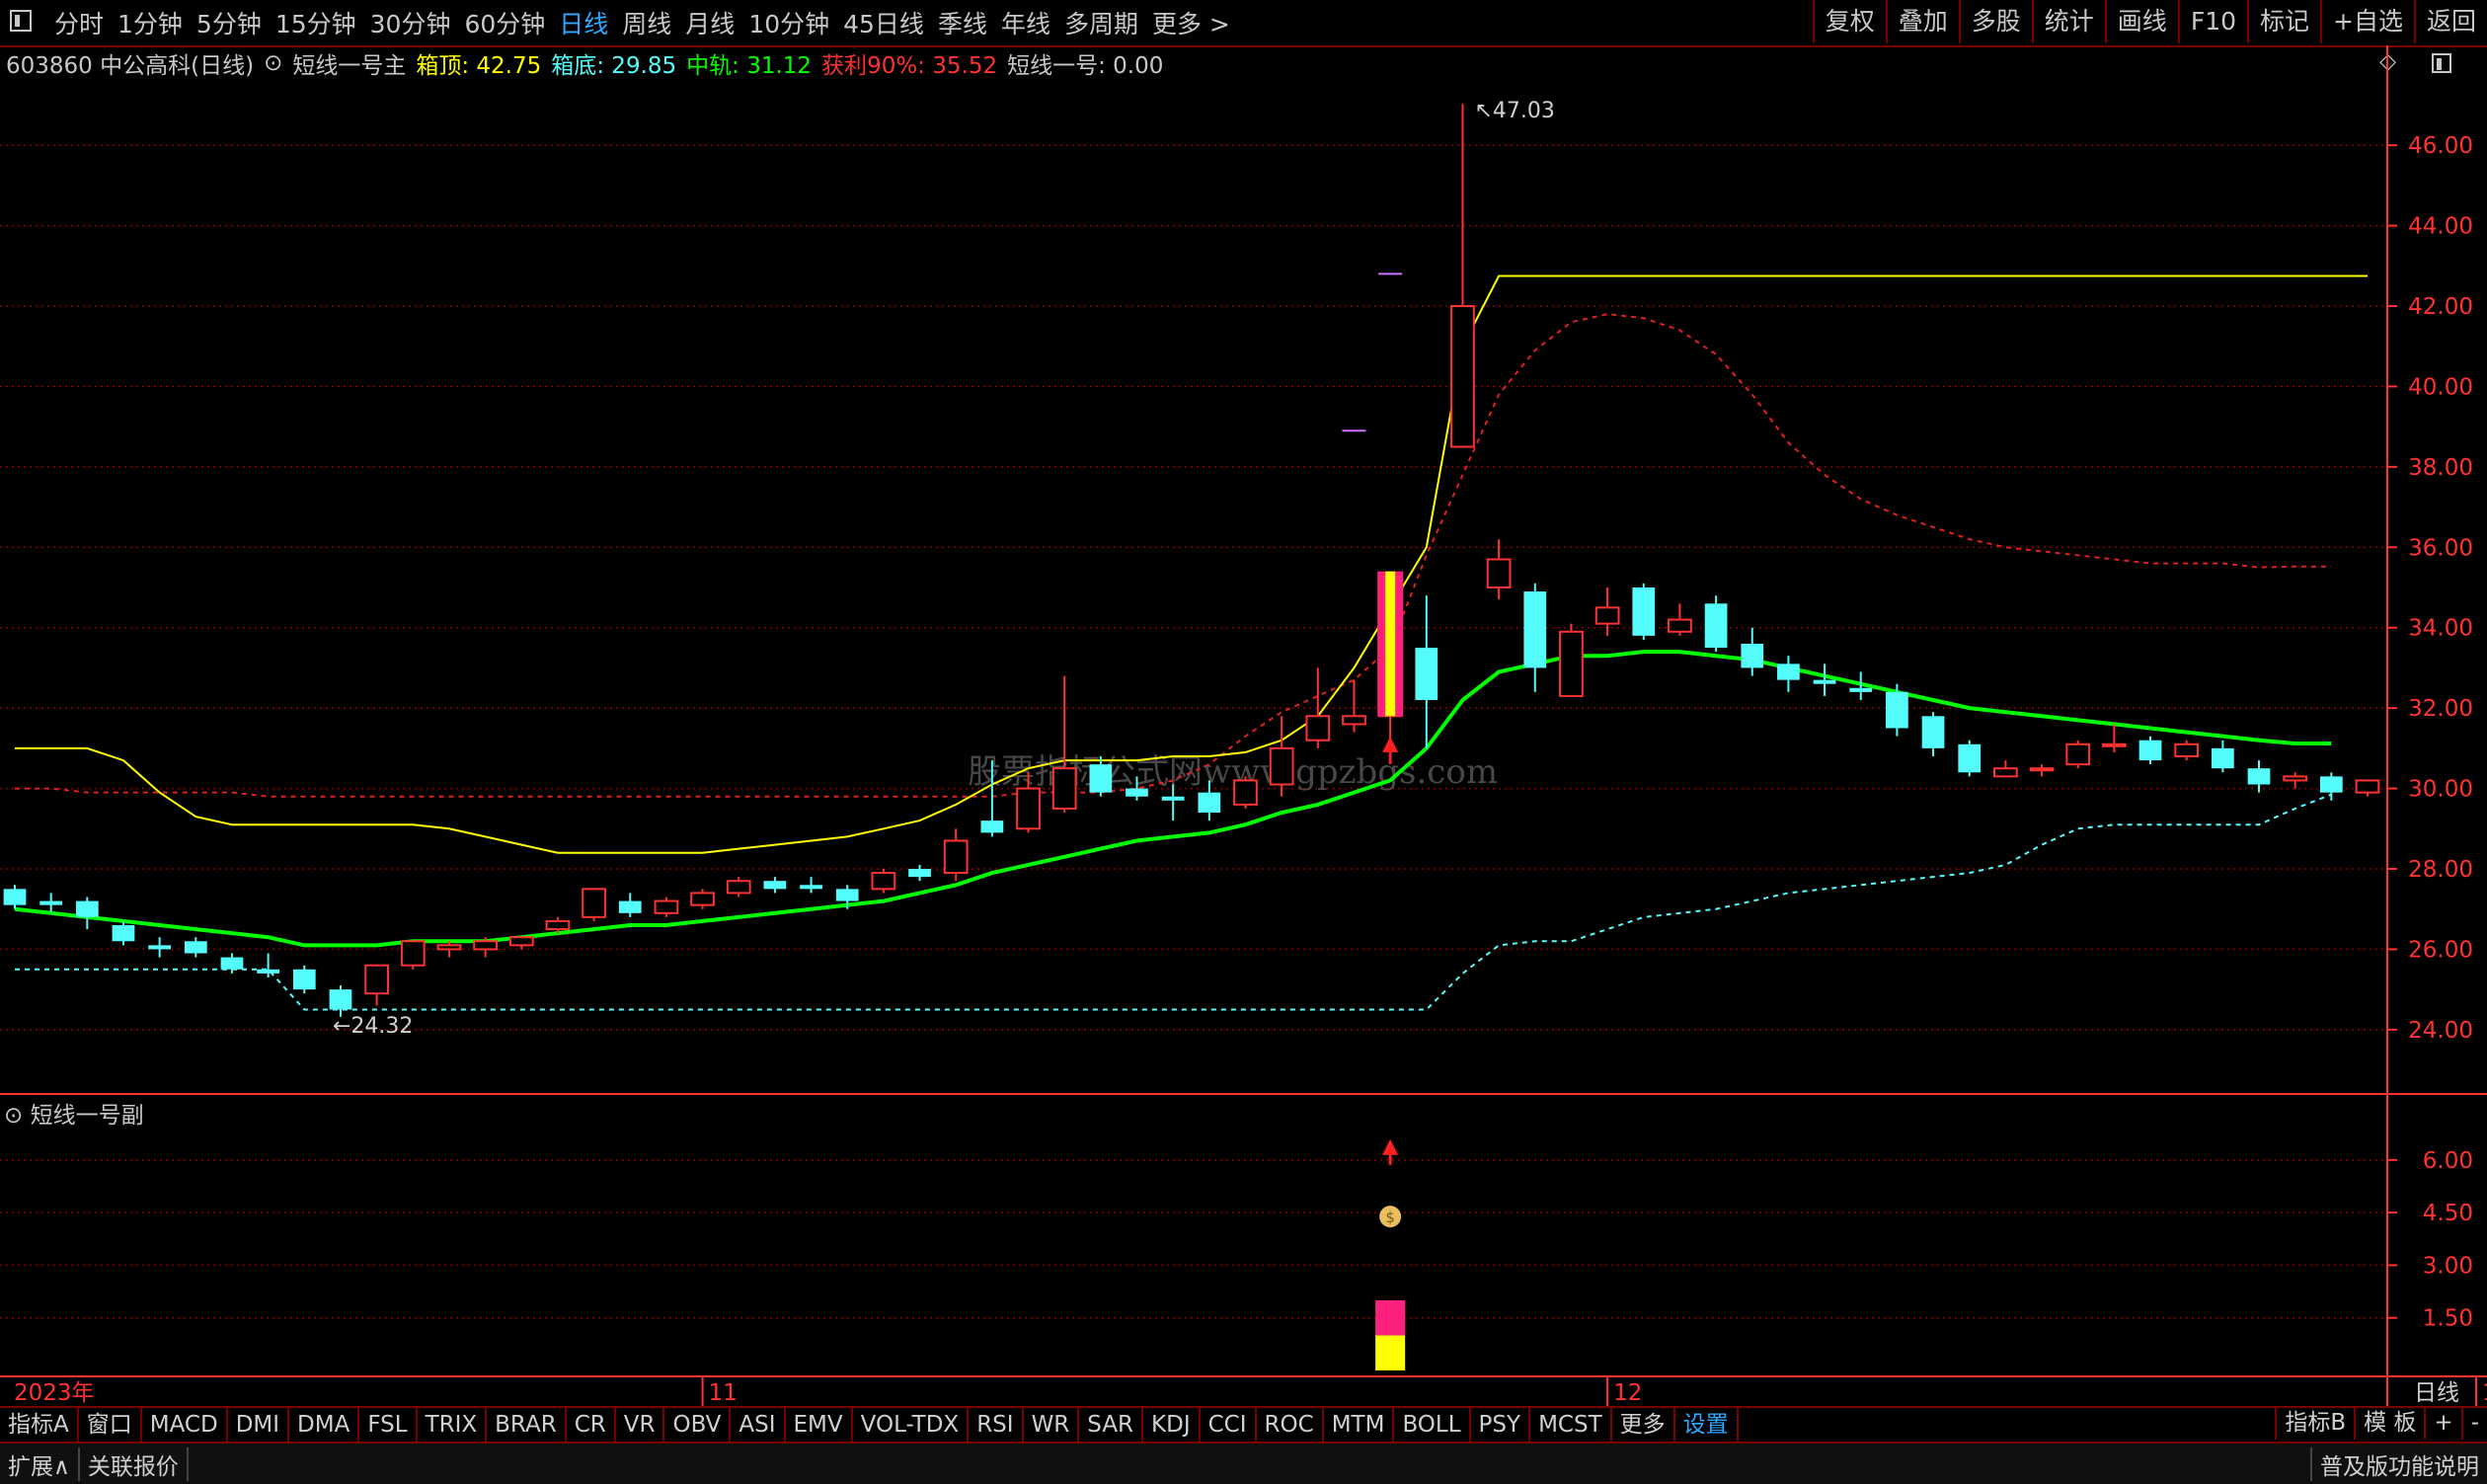 The height and width of the screenshot is (1484, 2487). I want to click on x-year-label: 2023年, so click(54, 1393).